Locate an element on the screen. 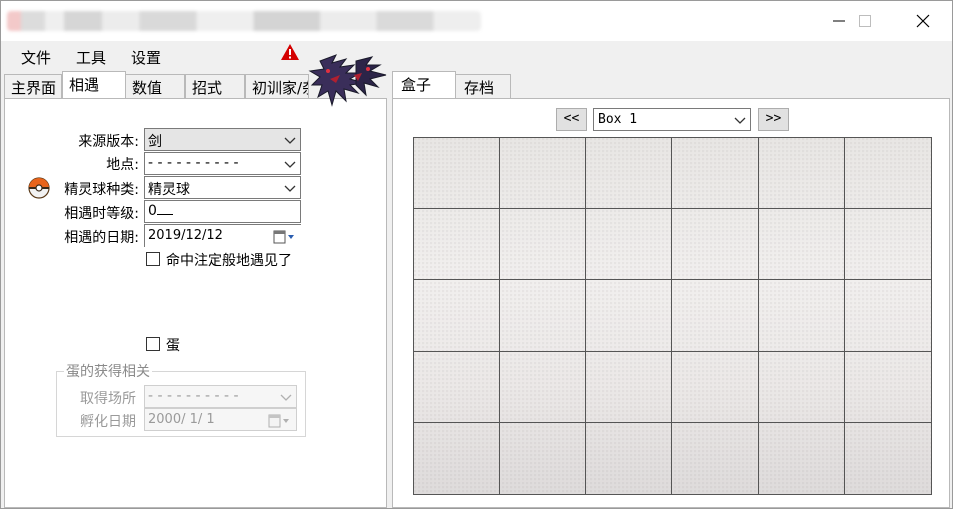  origin-game-select: 剑 is located at coordinates (222, 139).